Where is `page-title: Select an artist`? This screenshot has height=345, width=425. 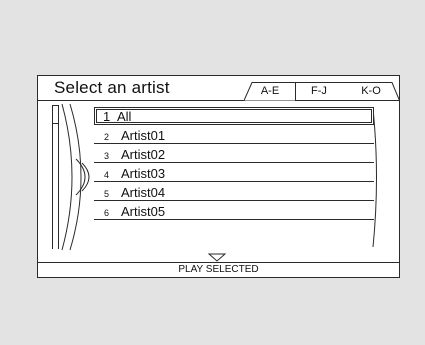 page-title: Select an artist is located at coordinates (112, 87).